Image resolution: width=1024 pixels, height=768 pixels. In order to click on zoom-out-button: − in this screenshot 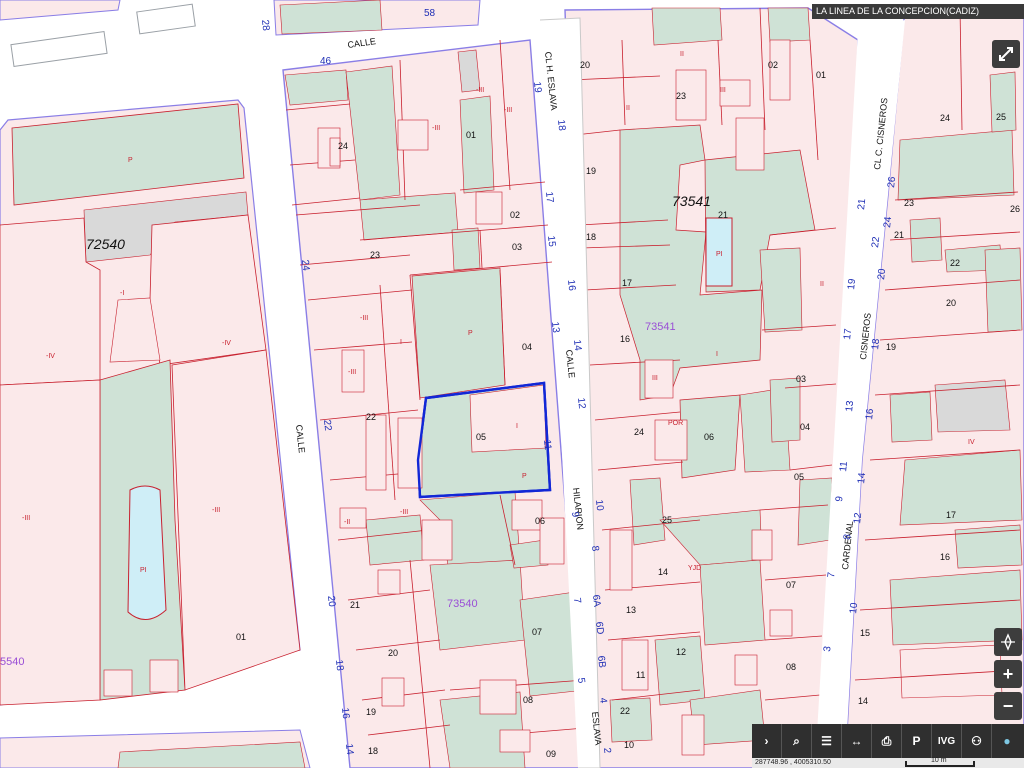, I will do `click(1008, 706)`.